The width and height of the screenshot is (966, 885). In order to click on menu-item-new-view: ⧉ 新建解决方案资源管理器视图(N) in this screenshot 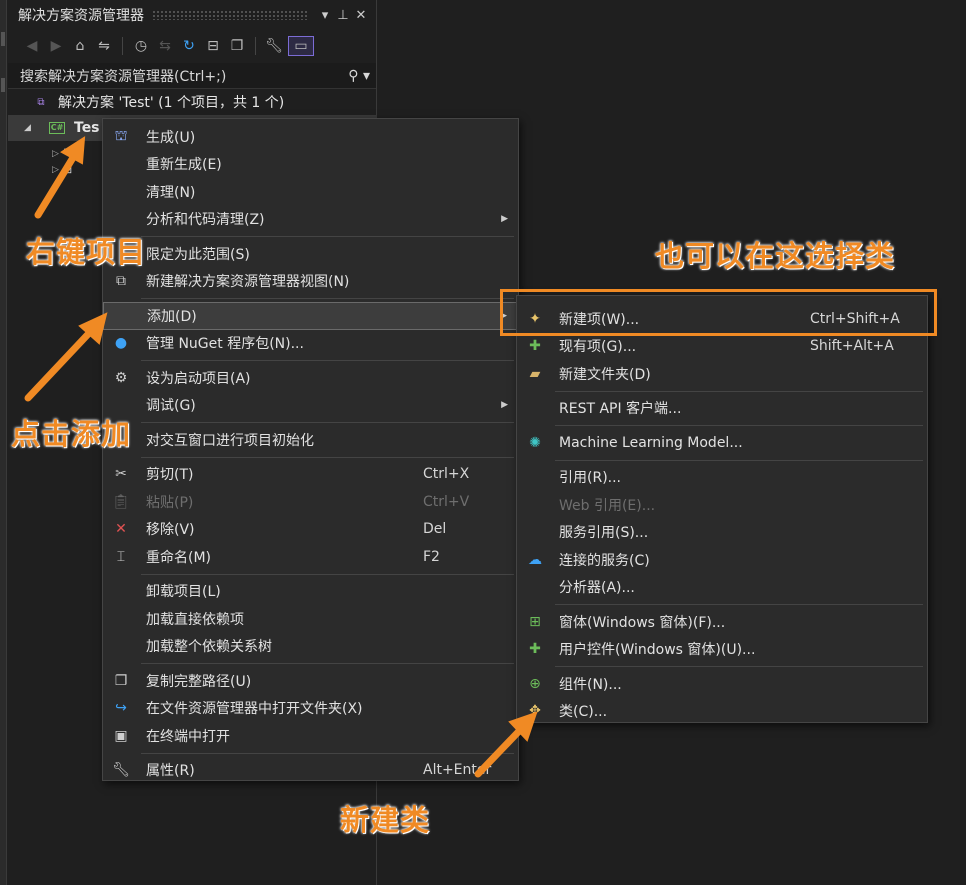, I will do `click(310, 282)`.